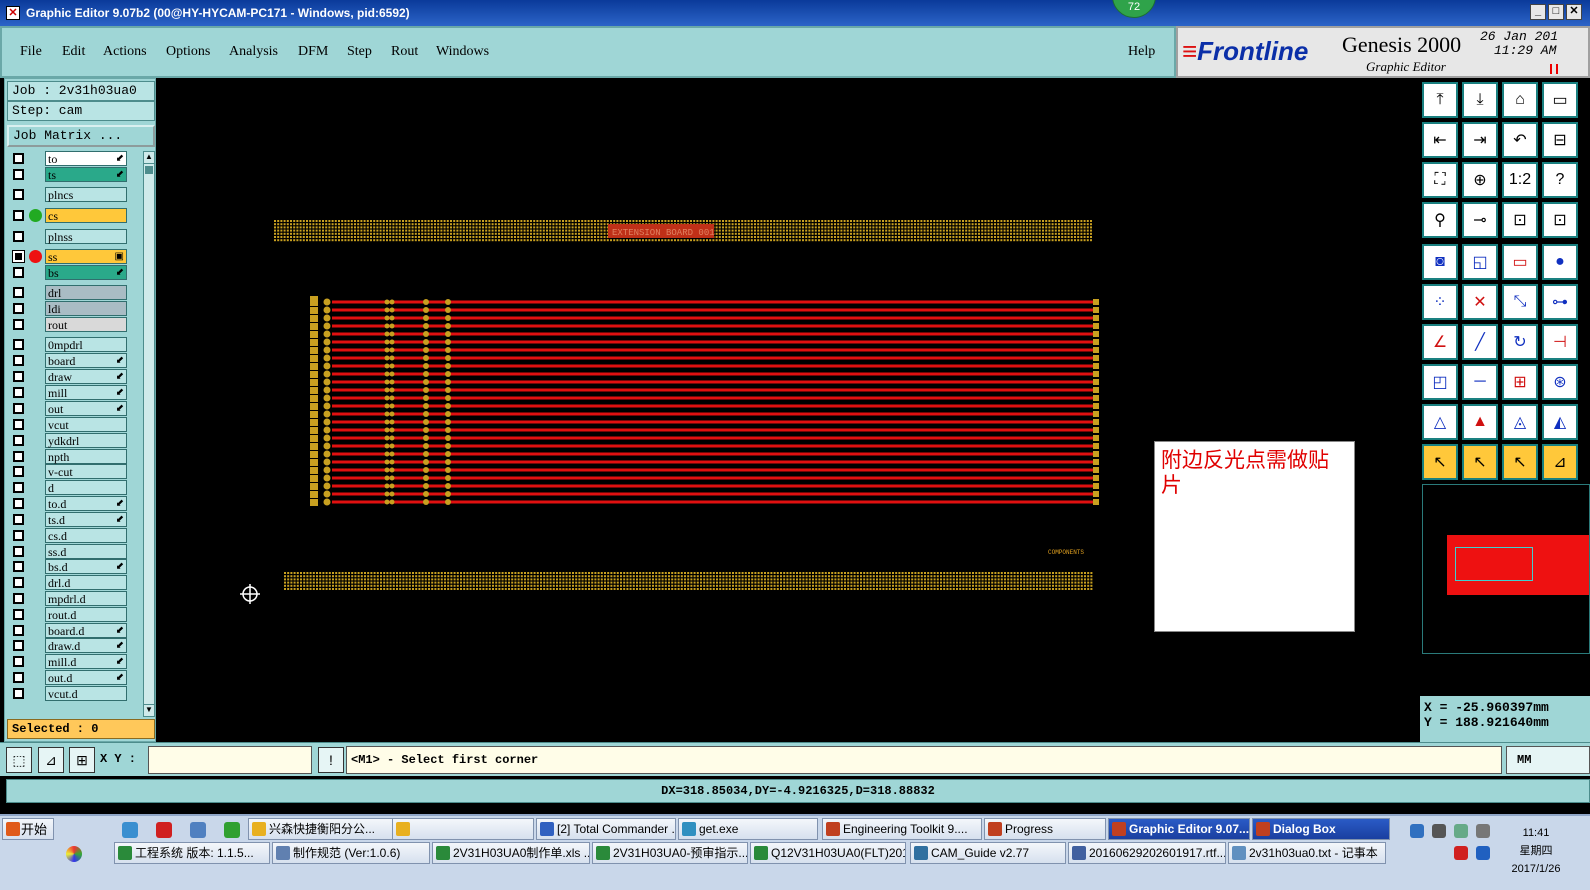  What do you see at coordinates (1480, 462) in the screenshot?
I see `tool-button-10-2-icon: ↖` at bounding box center [1480, 462].